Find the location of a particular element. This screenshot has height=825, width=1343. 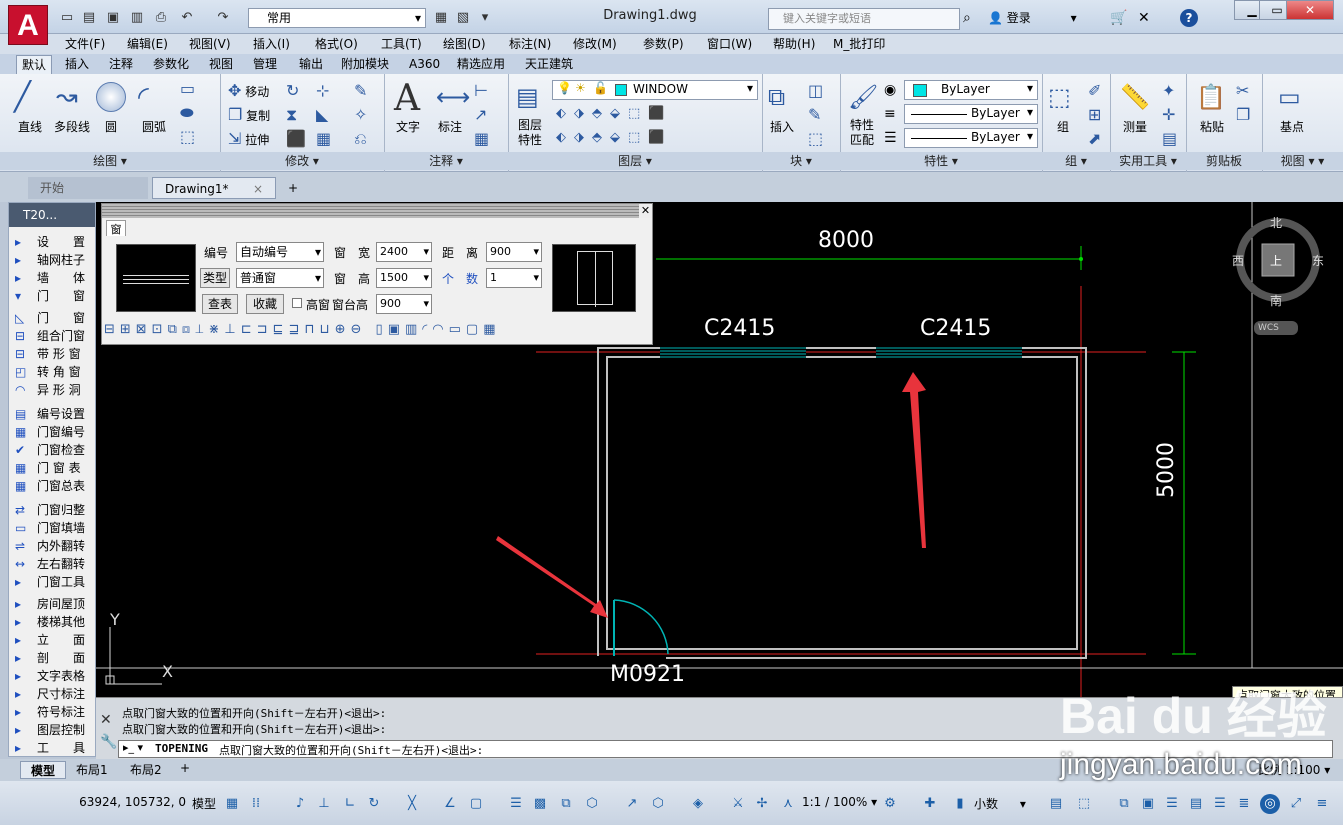

selection-filter-icon: ⬡ is located at coordinates (658, 804).